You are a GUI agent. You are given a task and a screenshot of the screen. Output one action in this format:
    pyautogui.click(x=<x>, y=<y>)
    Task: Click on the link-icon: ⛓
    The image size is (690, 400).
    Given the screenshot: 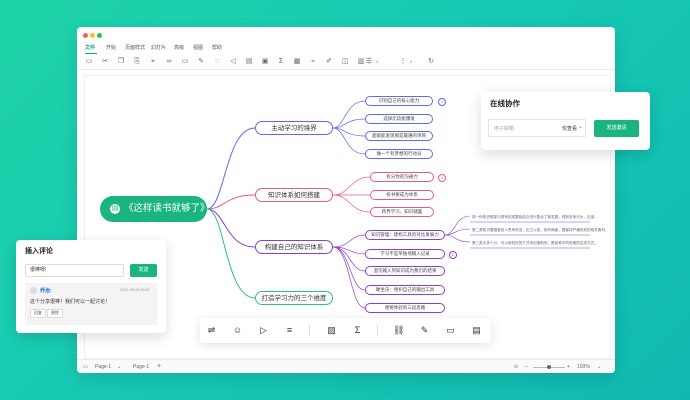 What is the action you would take?
    pyautogui.click(x=398, y=330)
    